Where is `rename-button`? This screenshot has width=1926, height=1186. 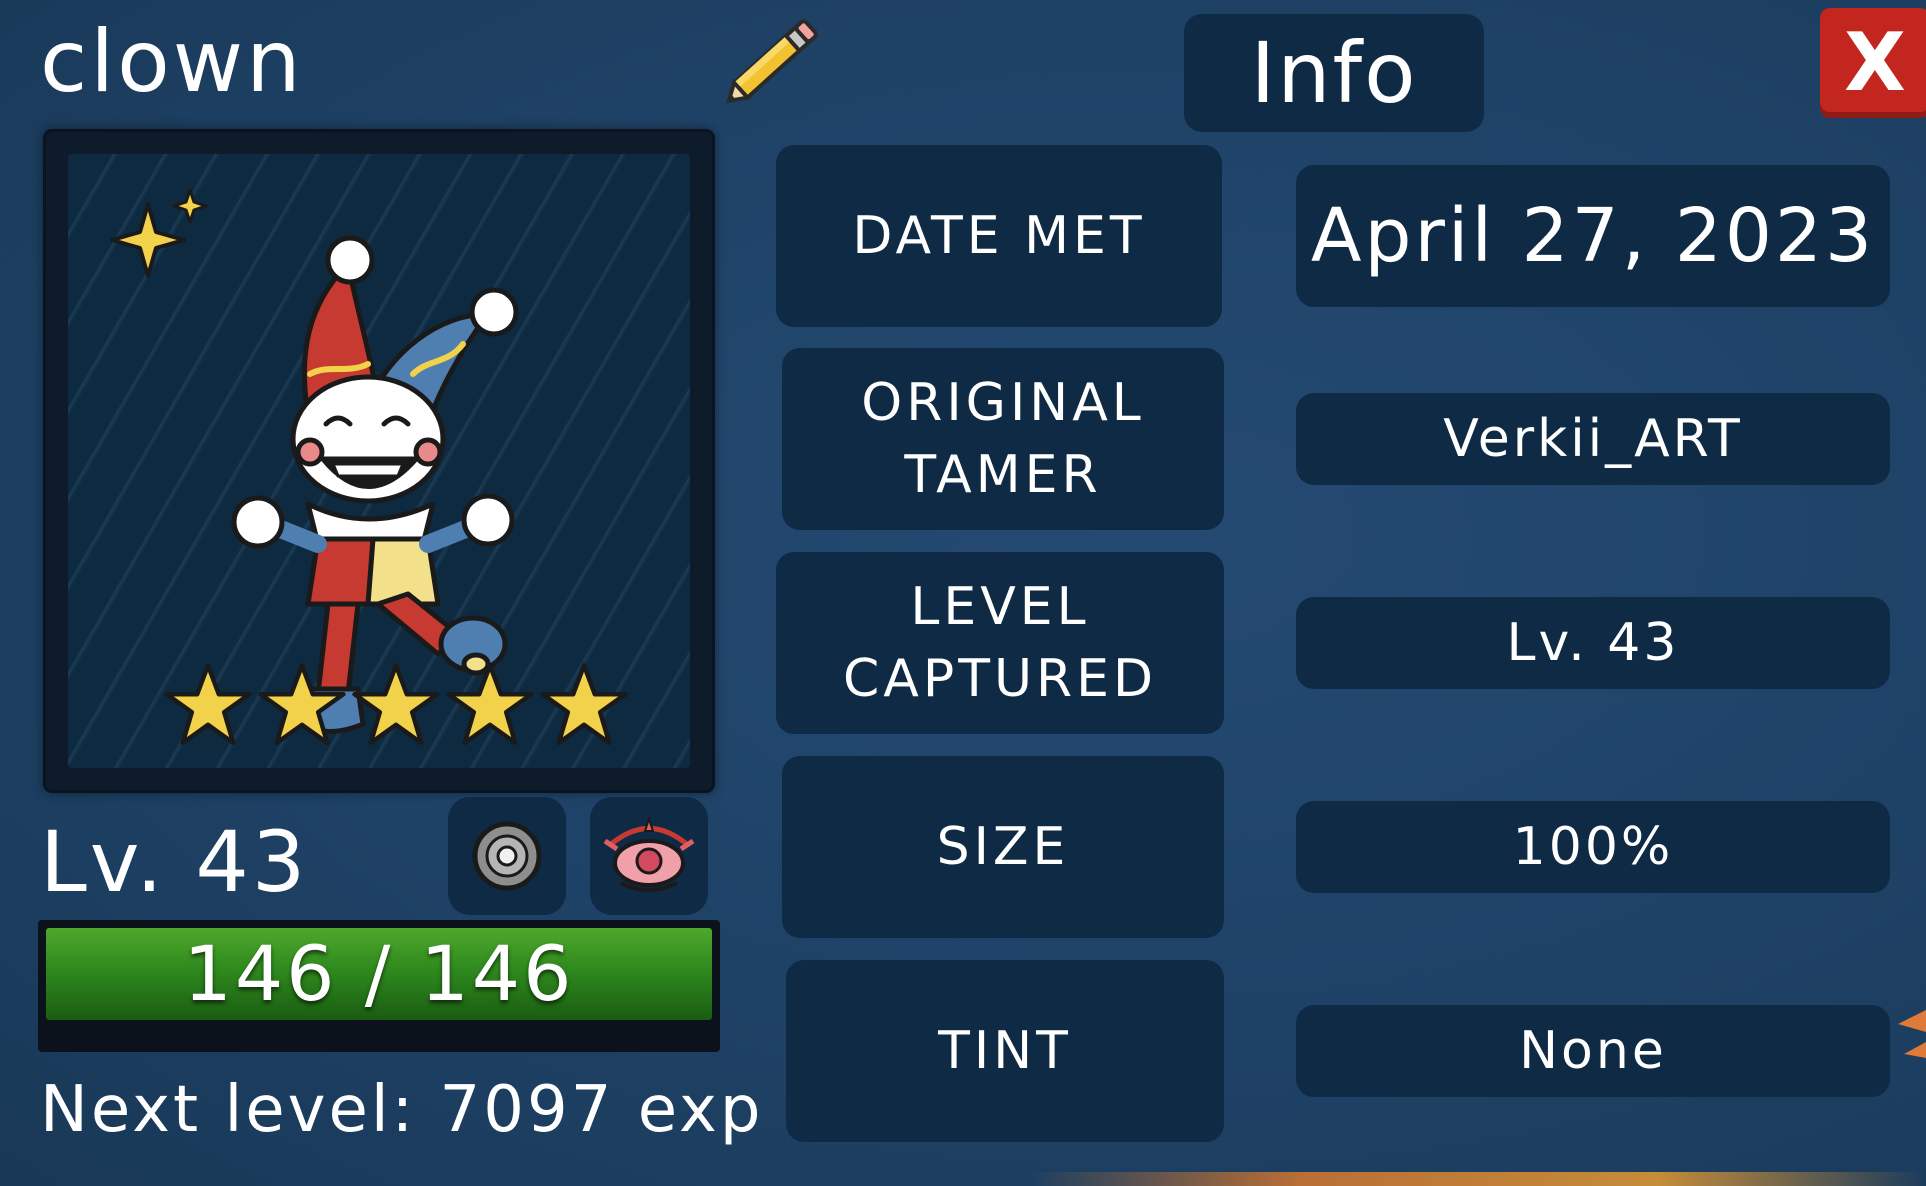
rename-button is located at coordinates (772, 62).